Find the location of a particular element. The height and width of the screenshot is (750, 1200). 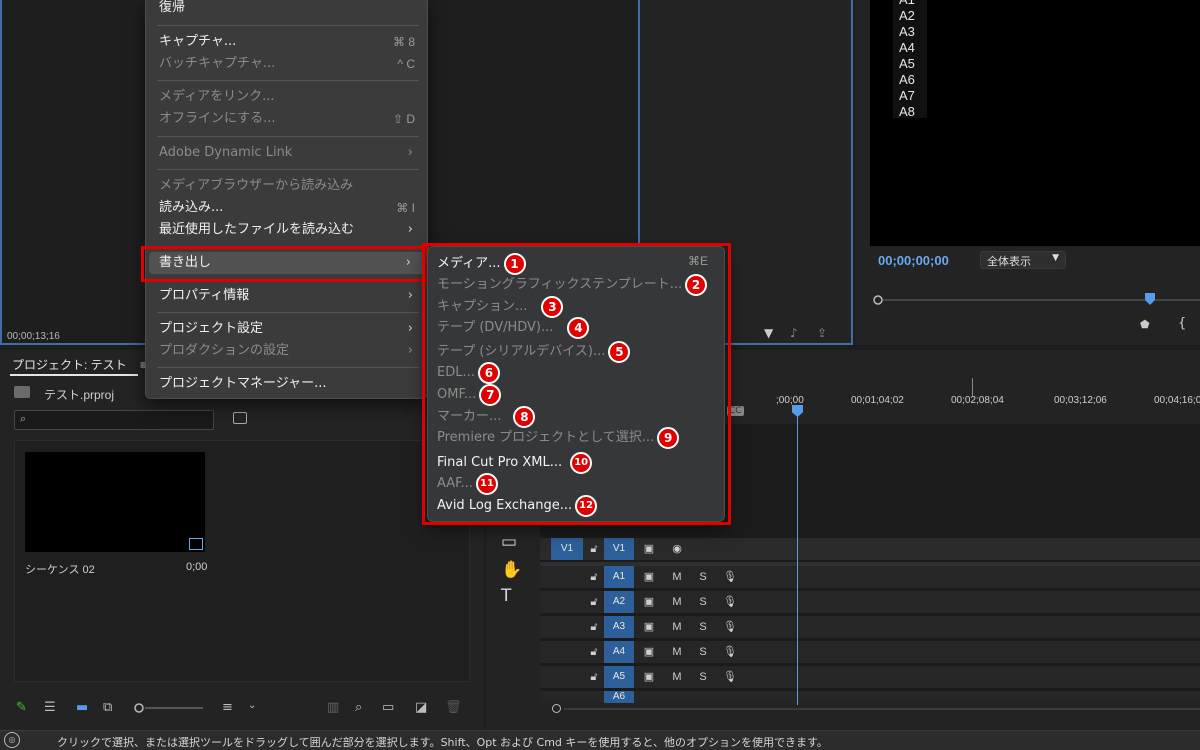

new-bin-icon: ▭ is located at coordinates (388, 707).